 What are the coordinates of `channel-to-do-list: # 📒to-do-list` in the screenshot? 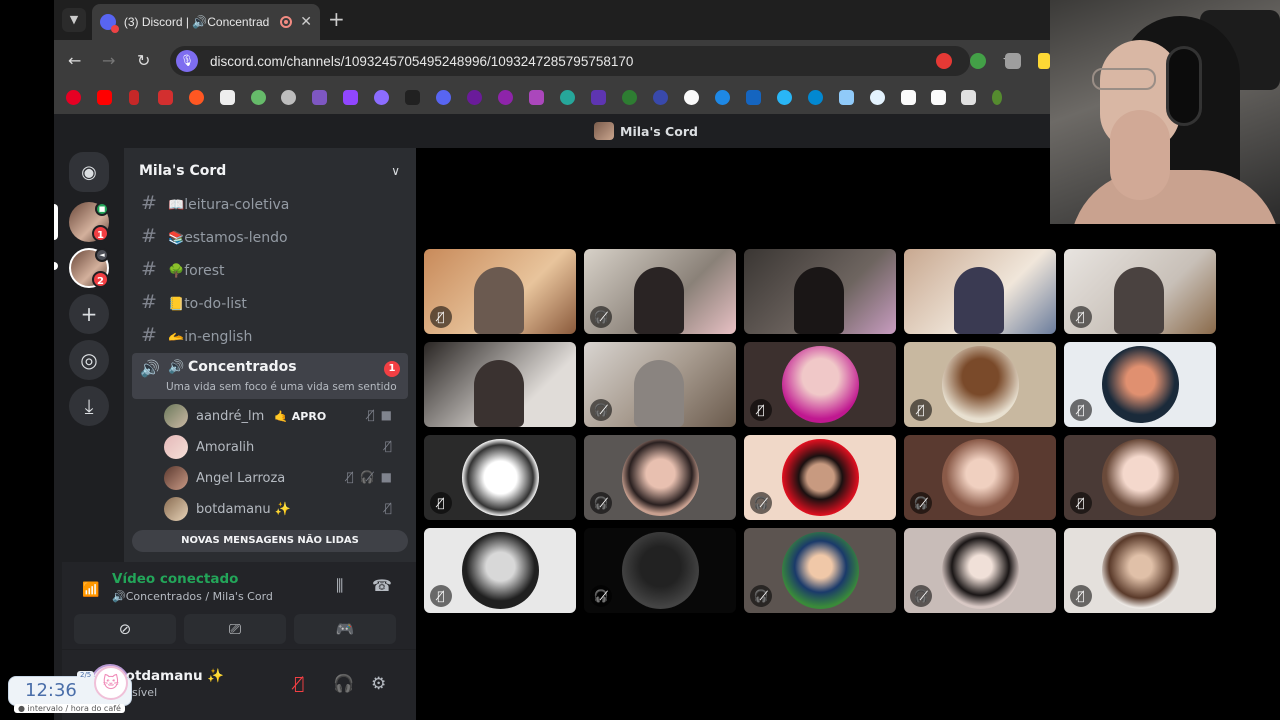 It's located at (270, 302).